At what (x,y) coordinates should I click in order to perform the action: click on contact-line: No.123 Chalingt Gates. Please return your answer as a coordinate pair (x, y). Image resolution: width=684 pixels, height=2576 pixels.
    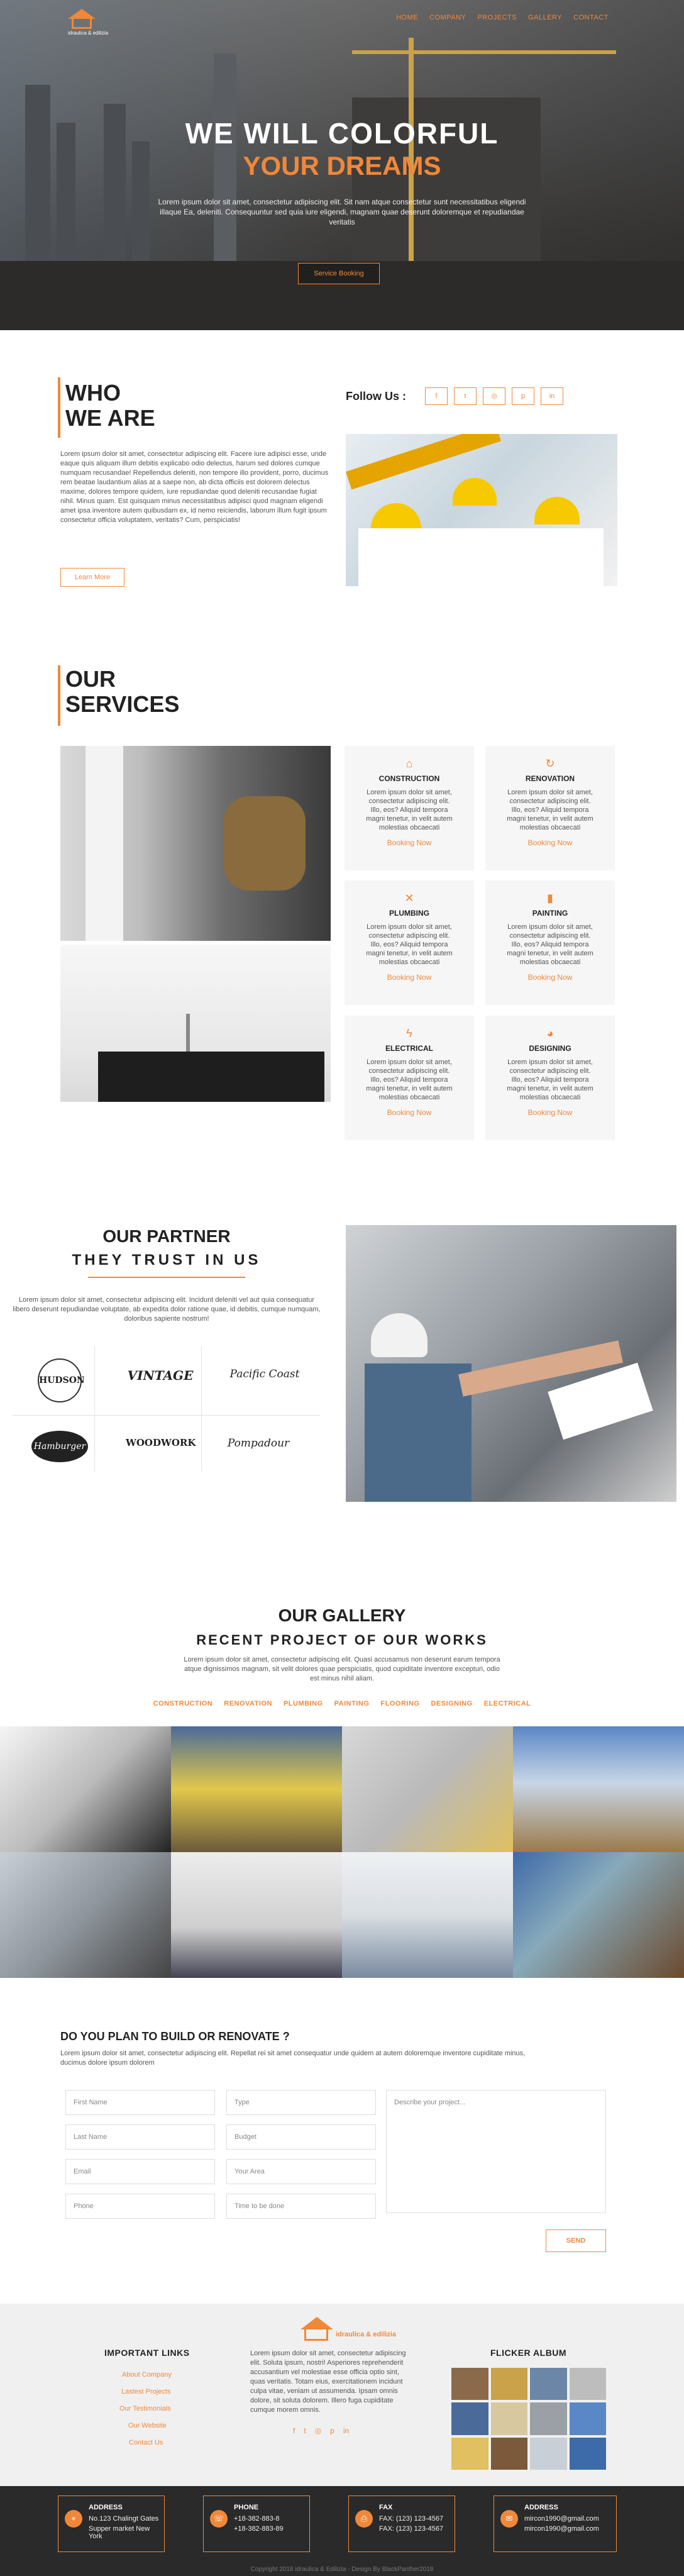
    Looking at the image, I should click on (124, 2519).